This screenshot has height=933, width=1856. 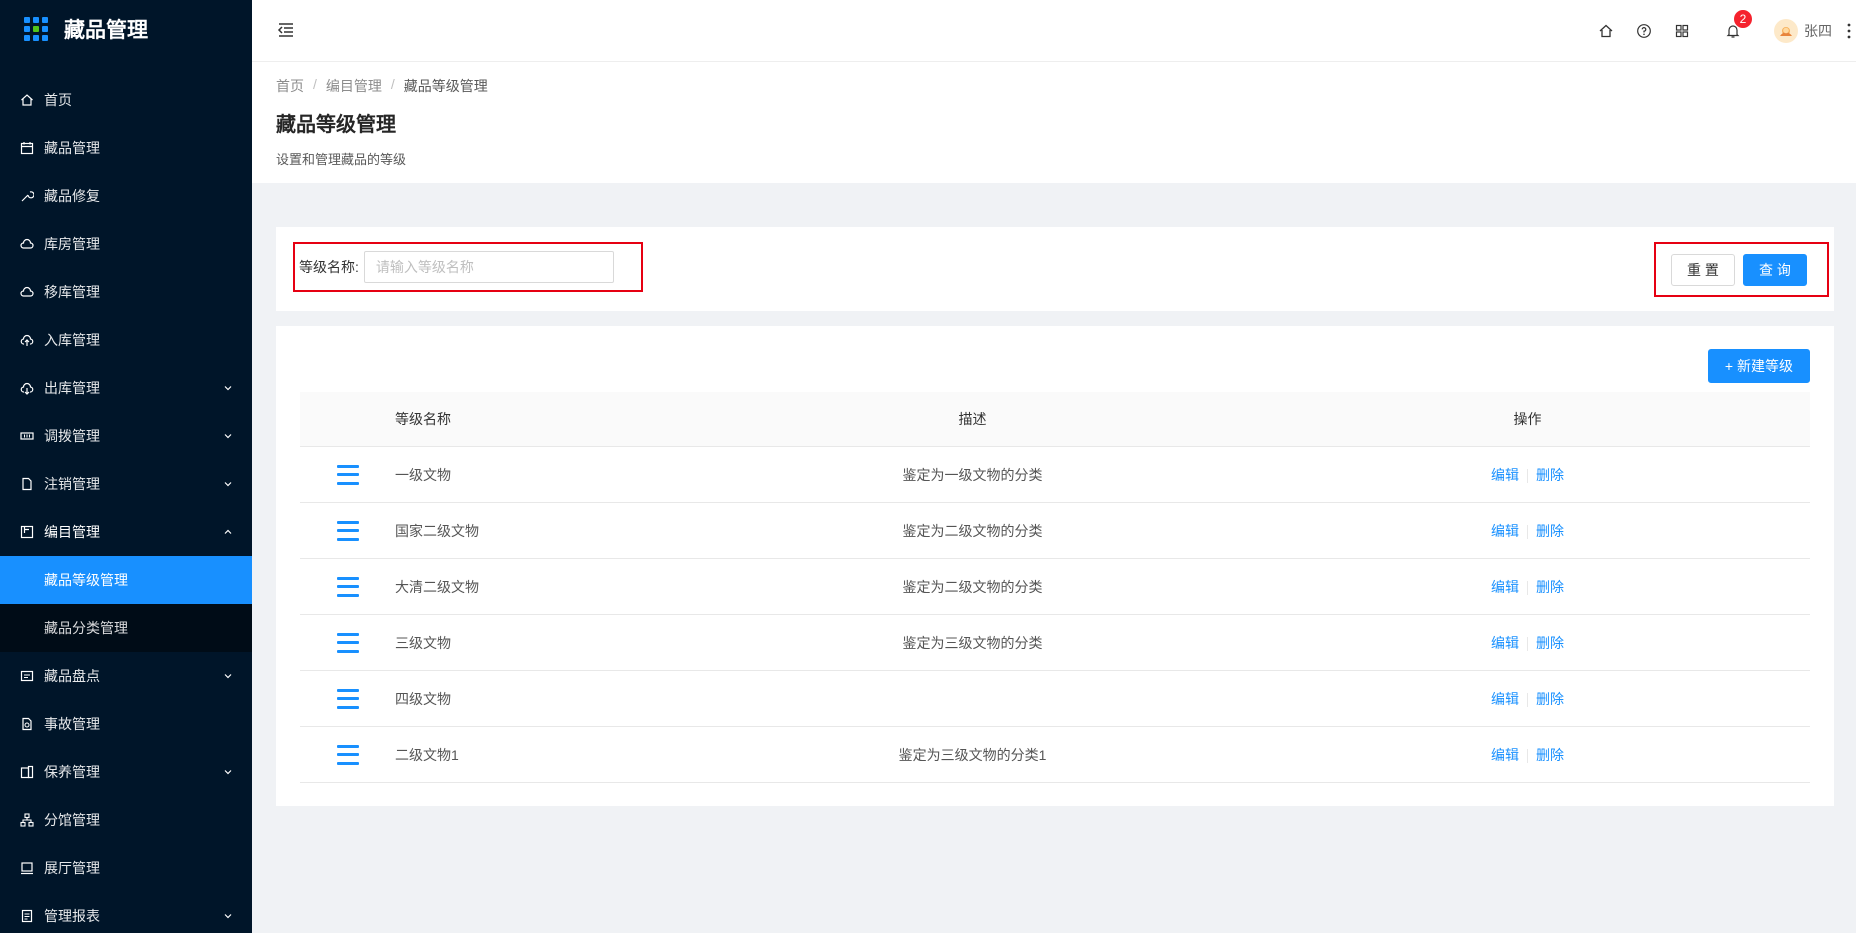 I want to click on sidebar-item-label: 移库管理, so click(x=72, y=292).